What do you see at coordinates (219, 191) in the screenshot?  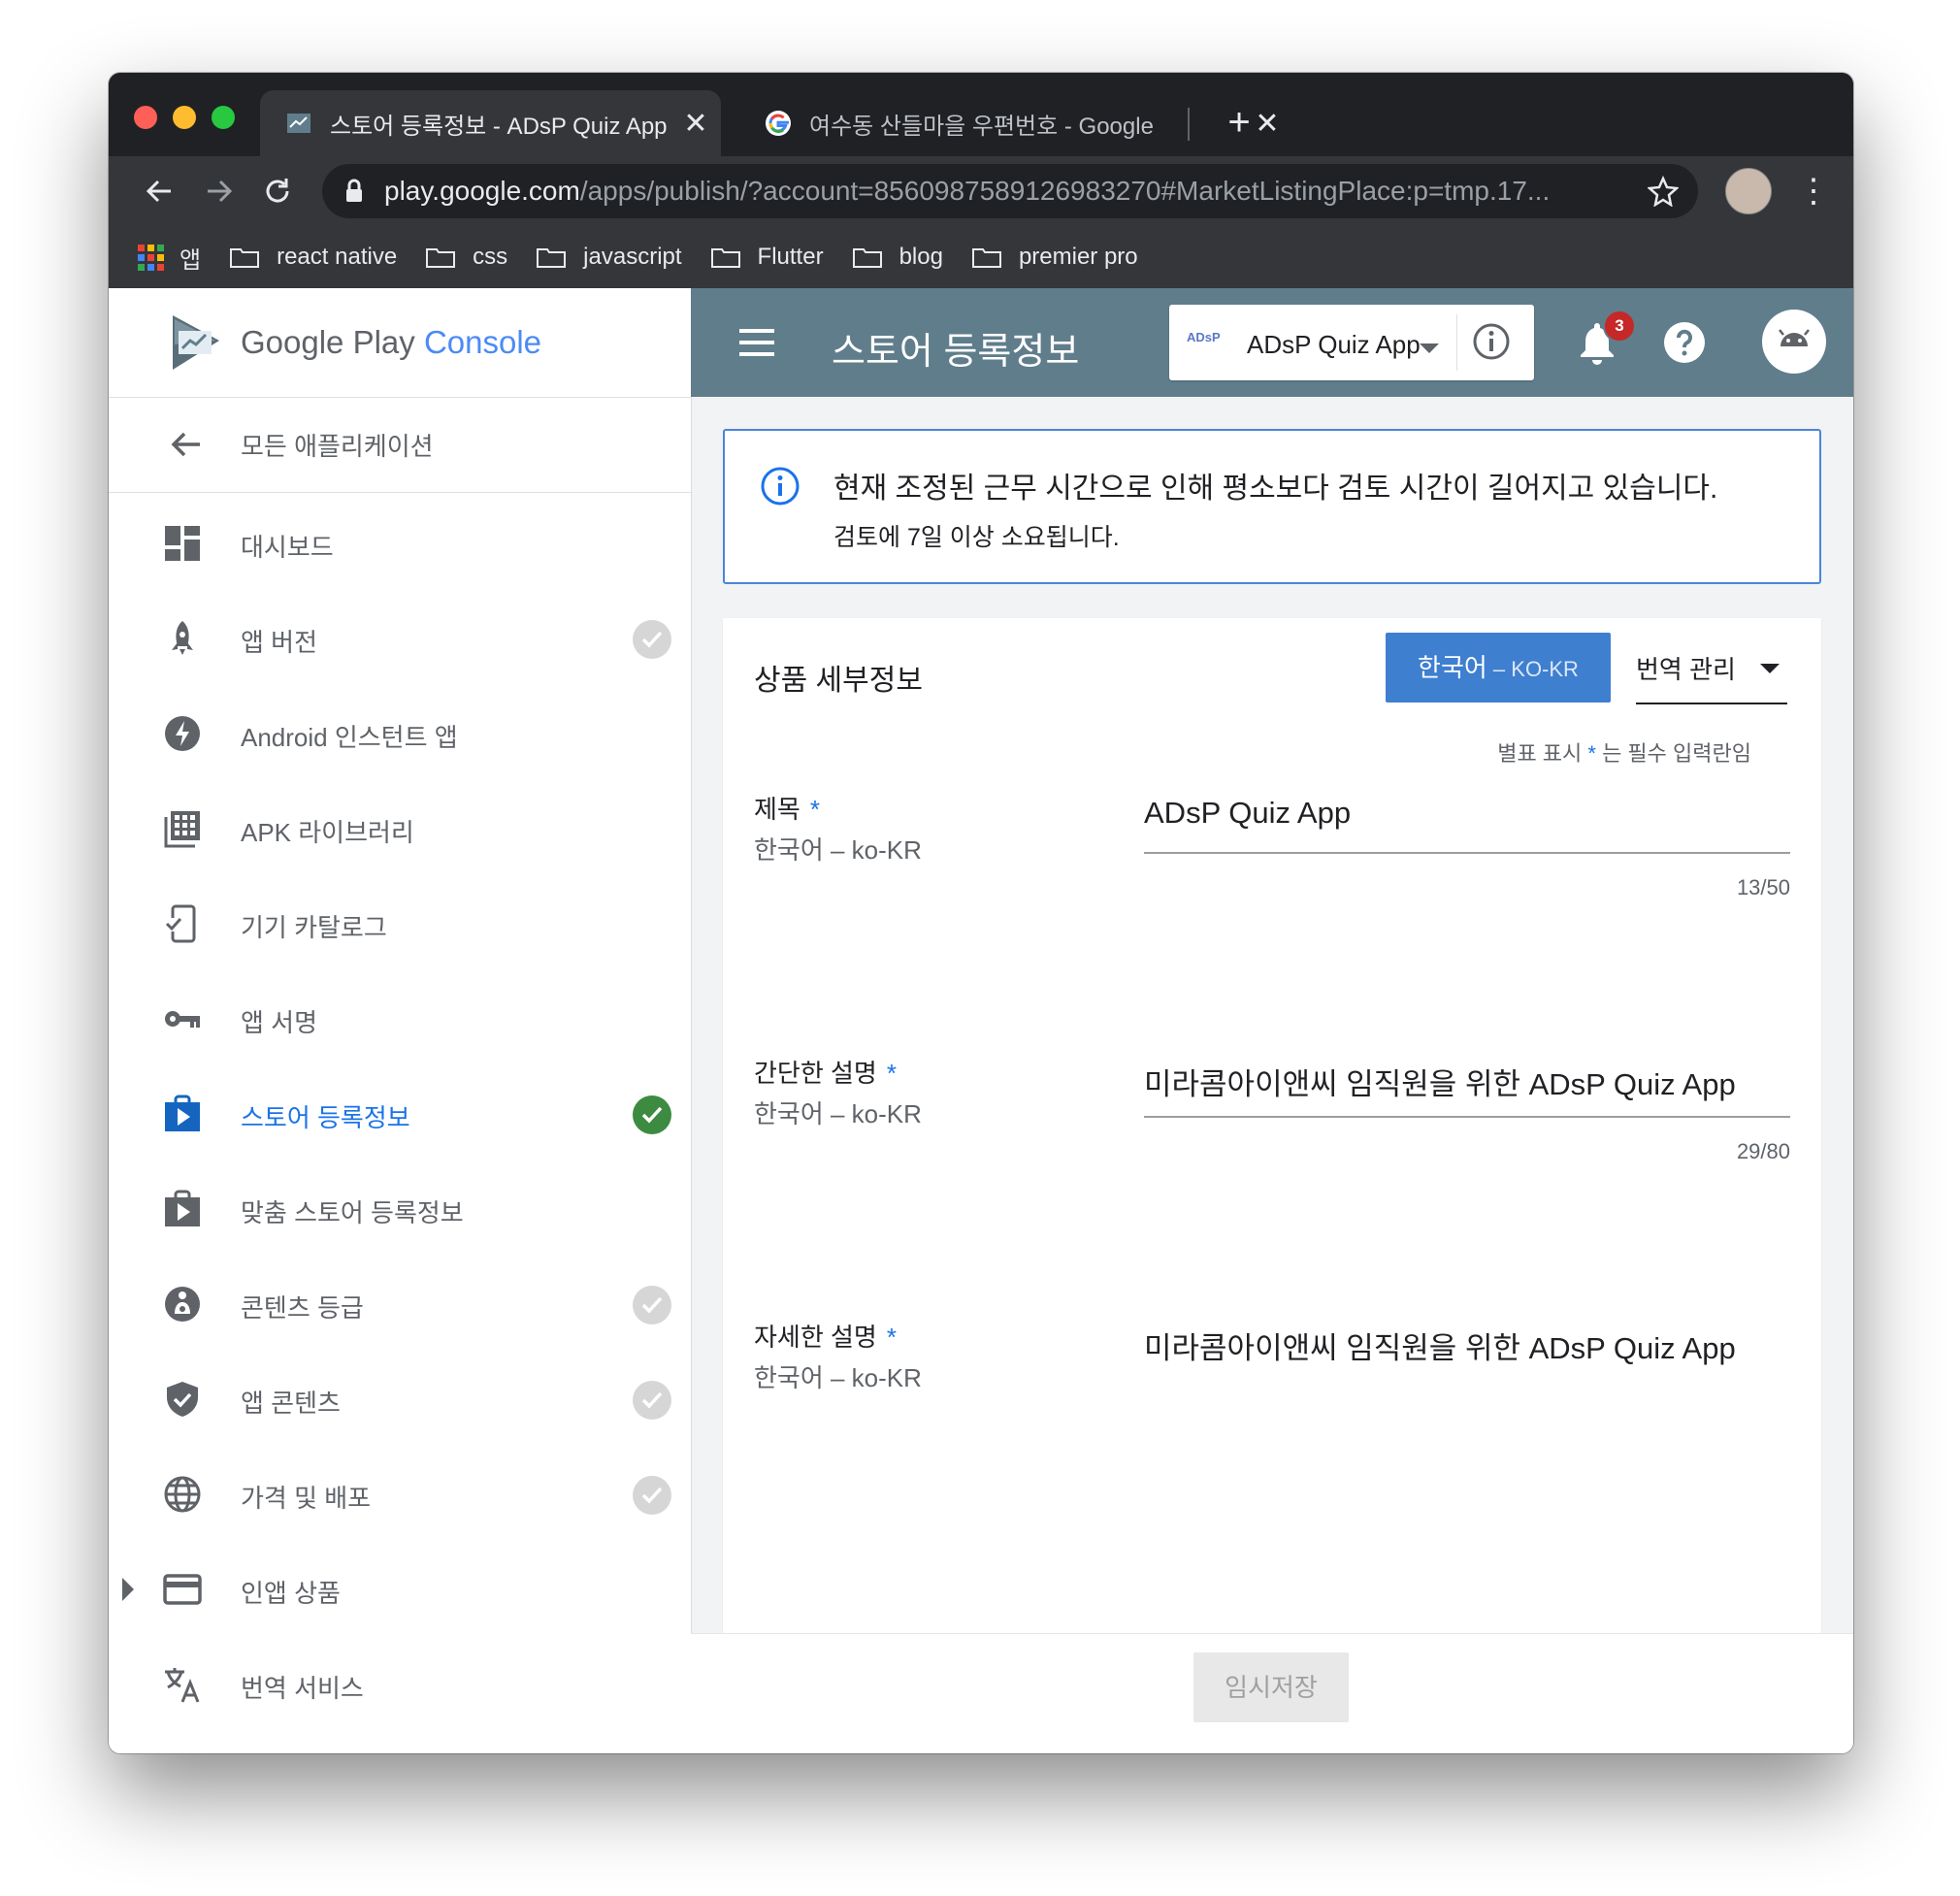 I see `forward-button` at bounding box center [219, 191].